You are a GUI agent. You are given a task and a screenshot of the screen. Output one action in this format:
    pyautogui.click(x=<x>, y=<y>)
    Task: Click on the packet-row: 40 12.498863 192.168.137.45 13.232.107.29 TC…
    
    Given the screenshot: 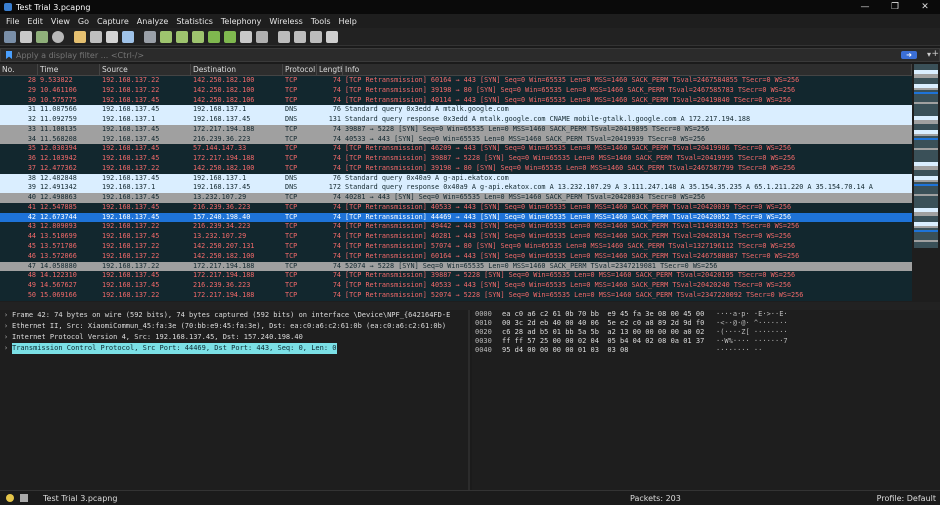 What is the action you would take?
    pyautogui.click(x=456, y=198)
    